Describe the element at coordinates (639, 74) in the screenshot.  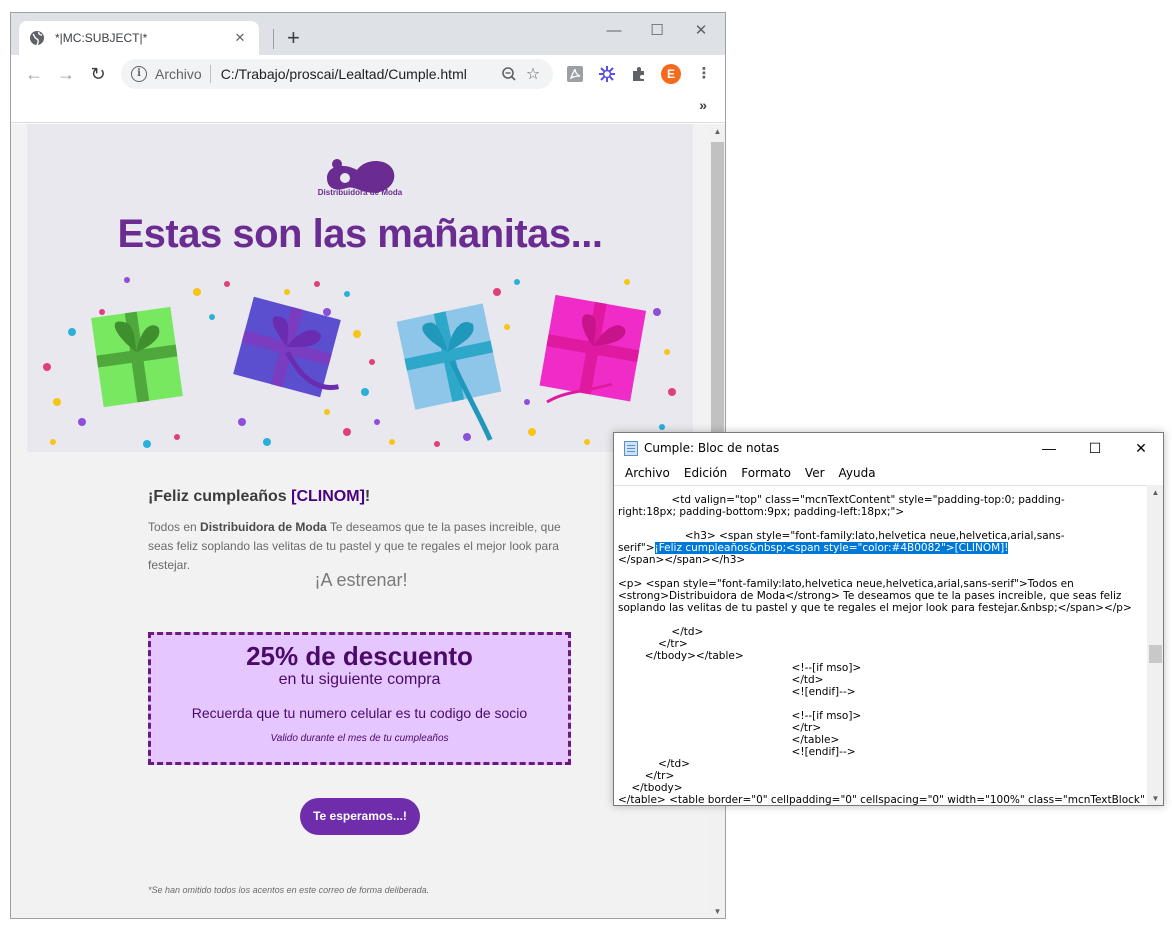
I see `puzzle-icon` at that location.